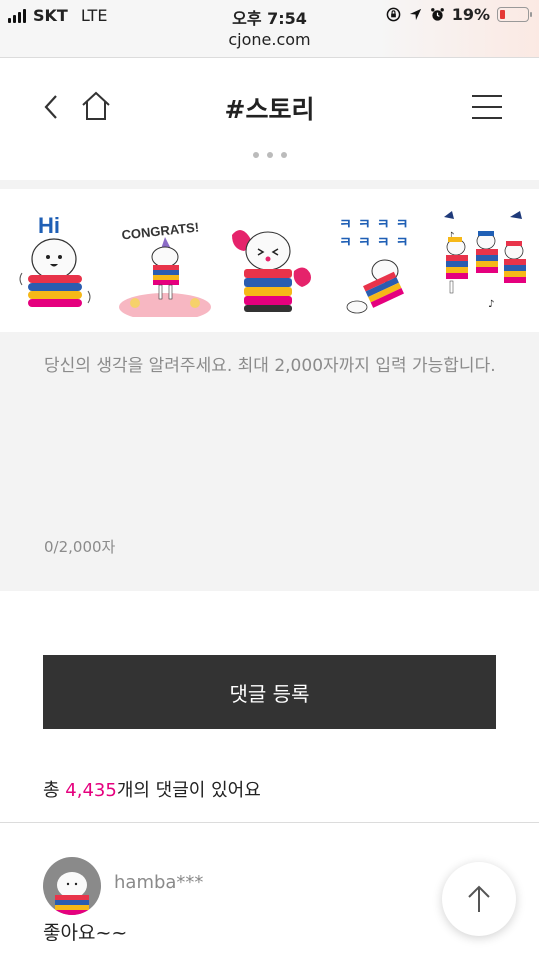  What do you see at coordinates (54, 790) in the screenshot?
I see `comment-count-prefix: 총` at bounding box center [54, 790].